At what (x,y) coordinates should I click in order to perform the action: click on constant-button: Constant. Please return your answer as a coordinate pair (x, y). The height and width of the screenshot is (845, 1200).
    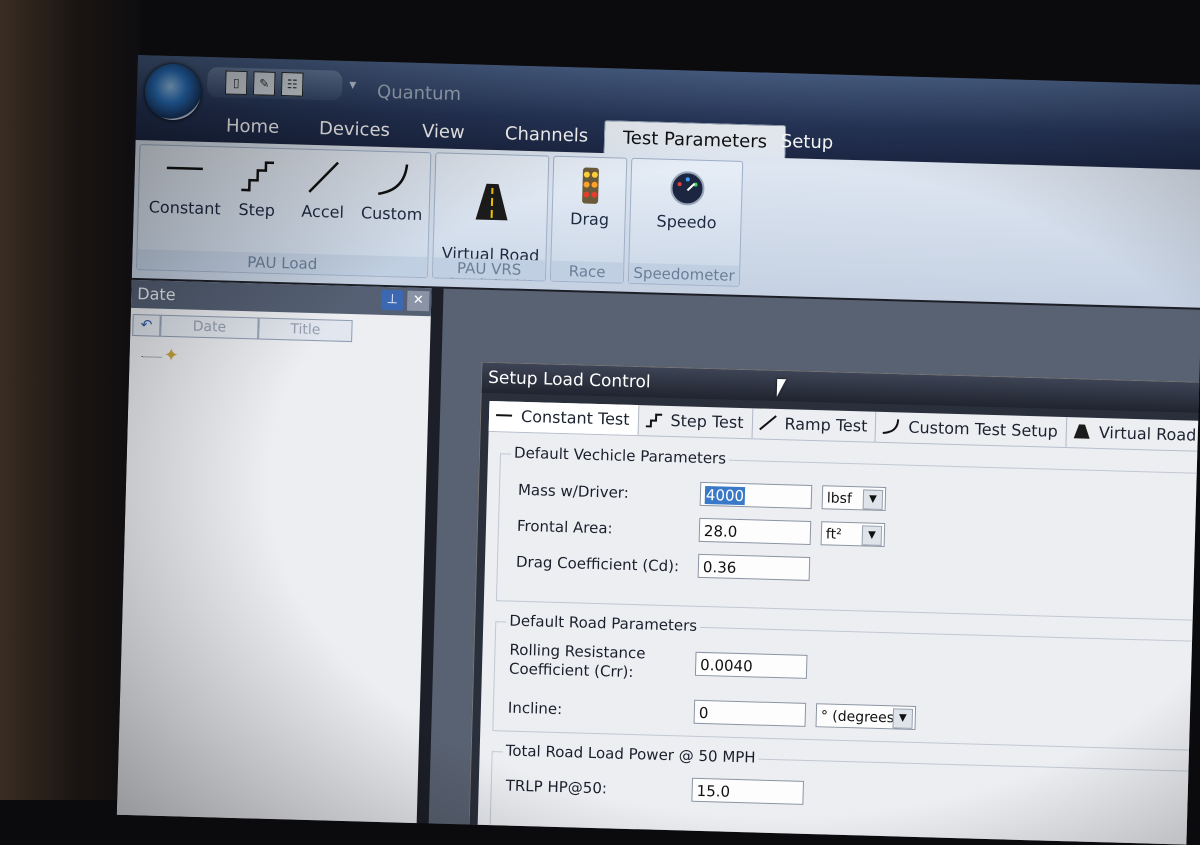
    Looking at the image, I should click on (184, 185).